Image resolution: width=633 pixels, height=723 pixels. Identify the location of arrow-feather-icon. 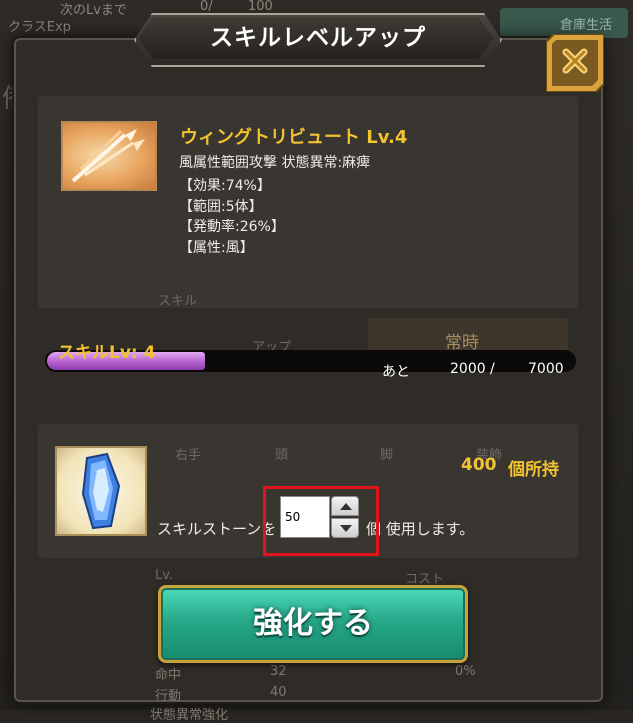
(108, 156).